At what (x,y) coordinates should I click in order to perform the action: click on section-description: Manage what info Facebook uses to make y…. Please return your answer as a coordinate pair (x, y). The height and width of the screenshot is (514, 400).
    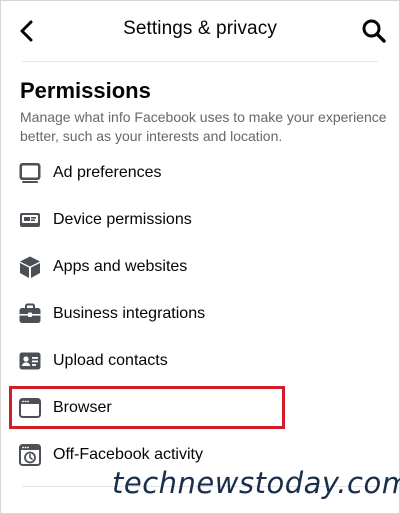
    Looking at the image, I should click on (203, 126).